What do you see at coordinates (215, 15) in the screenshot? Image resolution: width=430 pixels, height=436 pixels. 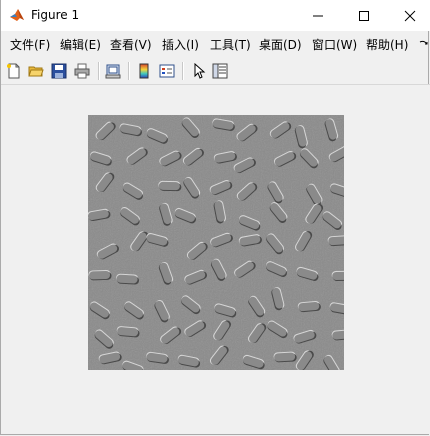 I see `title-bar: Figure 1` at bounding box center [215, 15].